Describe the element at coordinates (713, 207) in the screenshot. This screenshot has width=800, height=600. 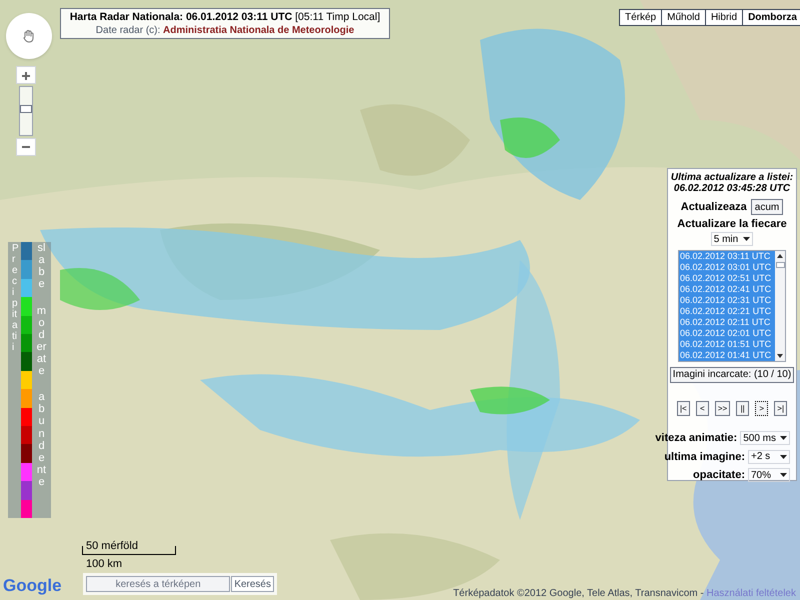
I see `refresh-label: Actualizeaza` at that location.